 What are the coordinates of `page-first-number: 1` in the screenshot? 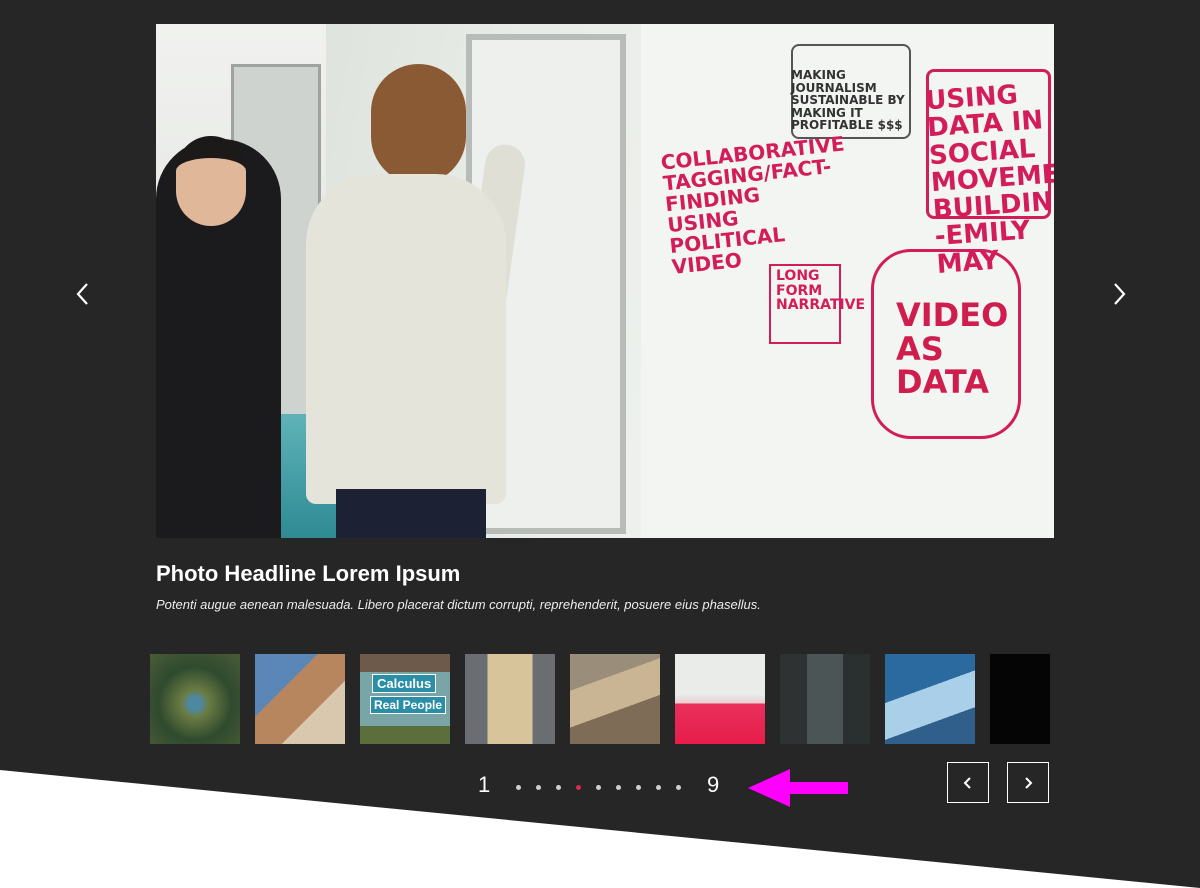 It's located at (484, 785).